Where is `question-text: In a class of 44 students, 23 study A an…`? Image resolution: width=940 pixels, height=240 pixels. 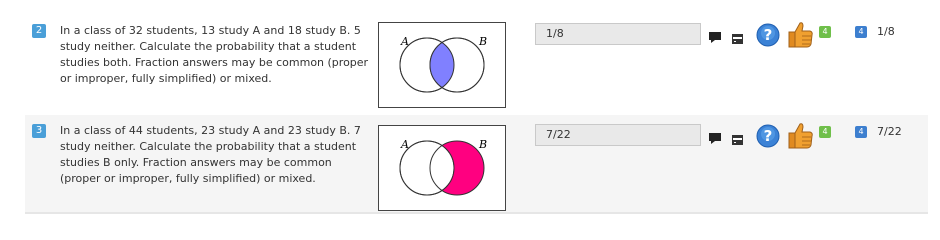
question-text: In a class of 44 students, 23 study A an… is located at coordinates (210, 154).